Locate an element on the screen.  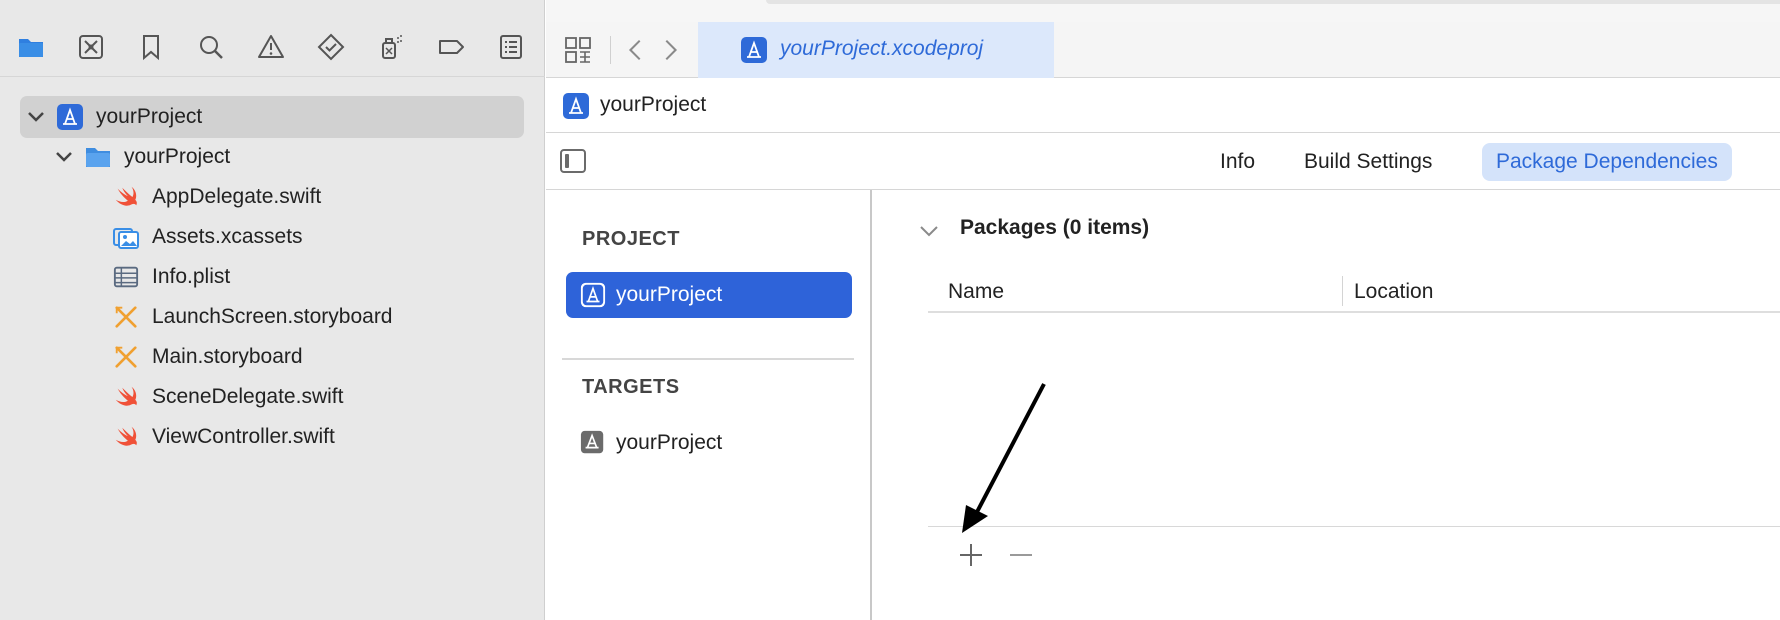
tree-item-label: Info.plist is located at coordinates (191, 276).